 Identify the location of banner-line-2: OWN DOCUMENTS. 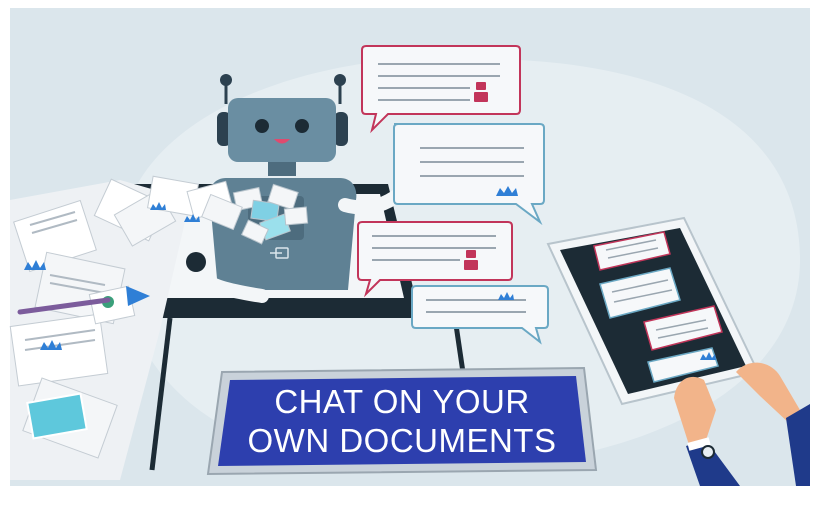
(402, 440).